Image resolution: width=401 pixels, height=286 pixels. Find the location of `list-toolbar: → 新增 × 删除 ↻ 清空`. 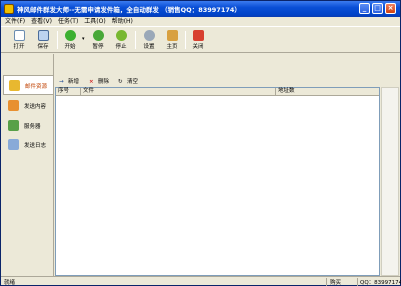

list-toolbar: → 新增 × 删除 ↻ 清空 is located at coordinates (227, 81).